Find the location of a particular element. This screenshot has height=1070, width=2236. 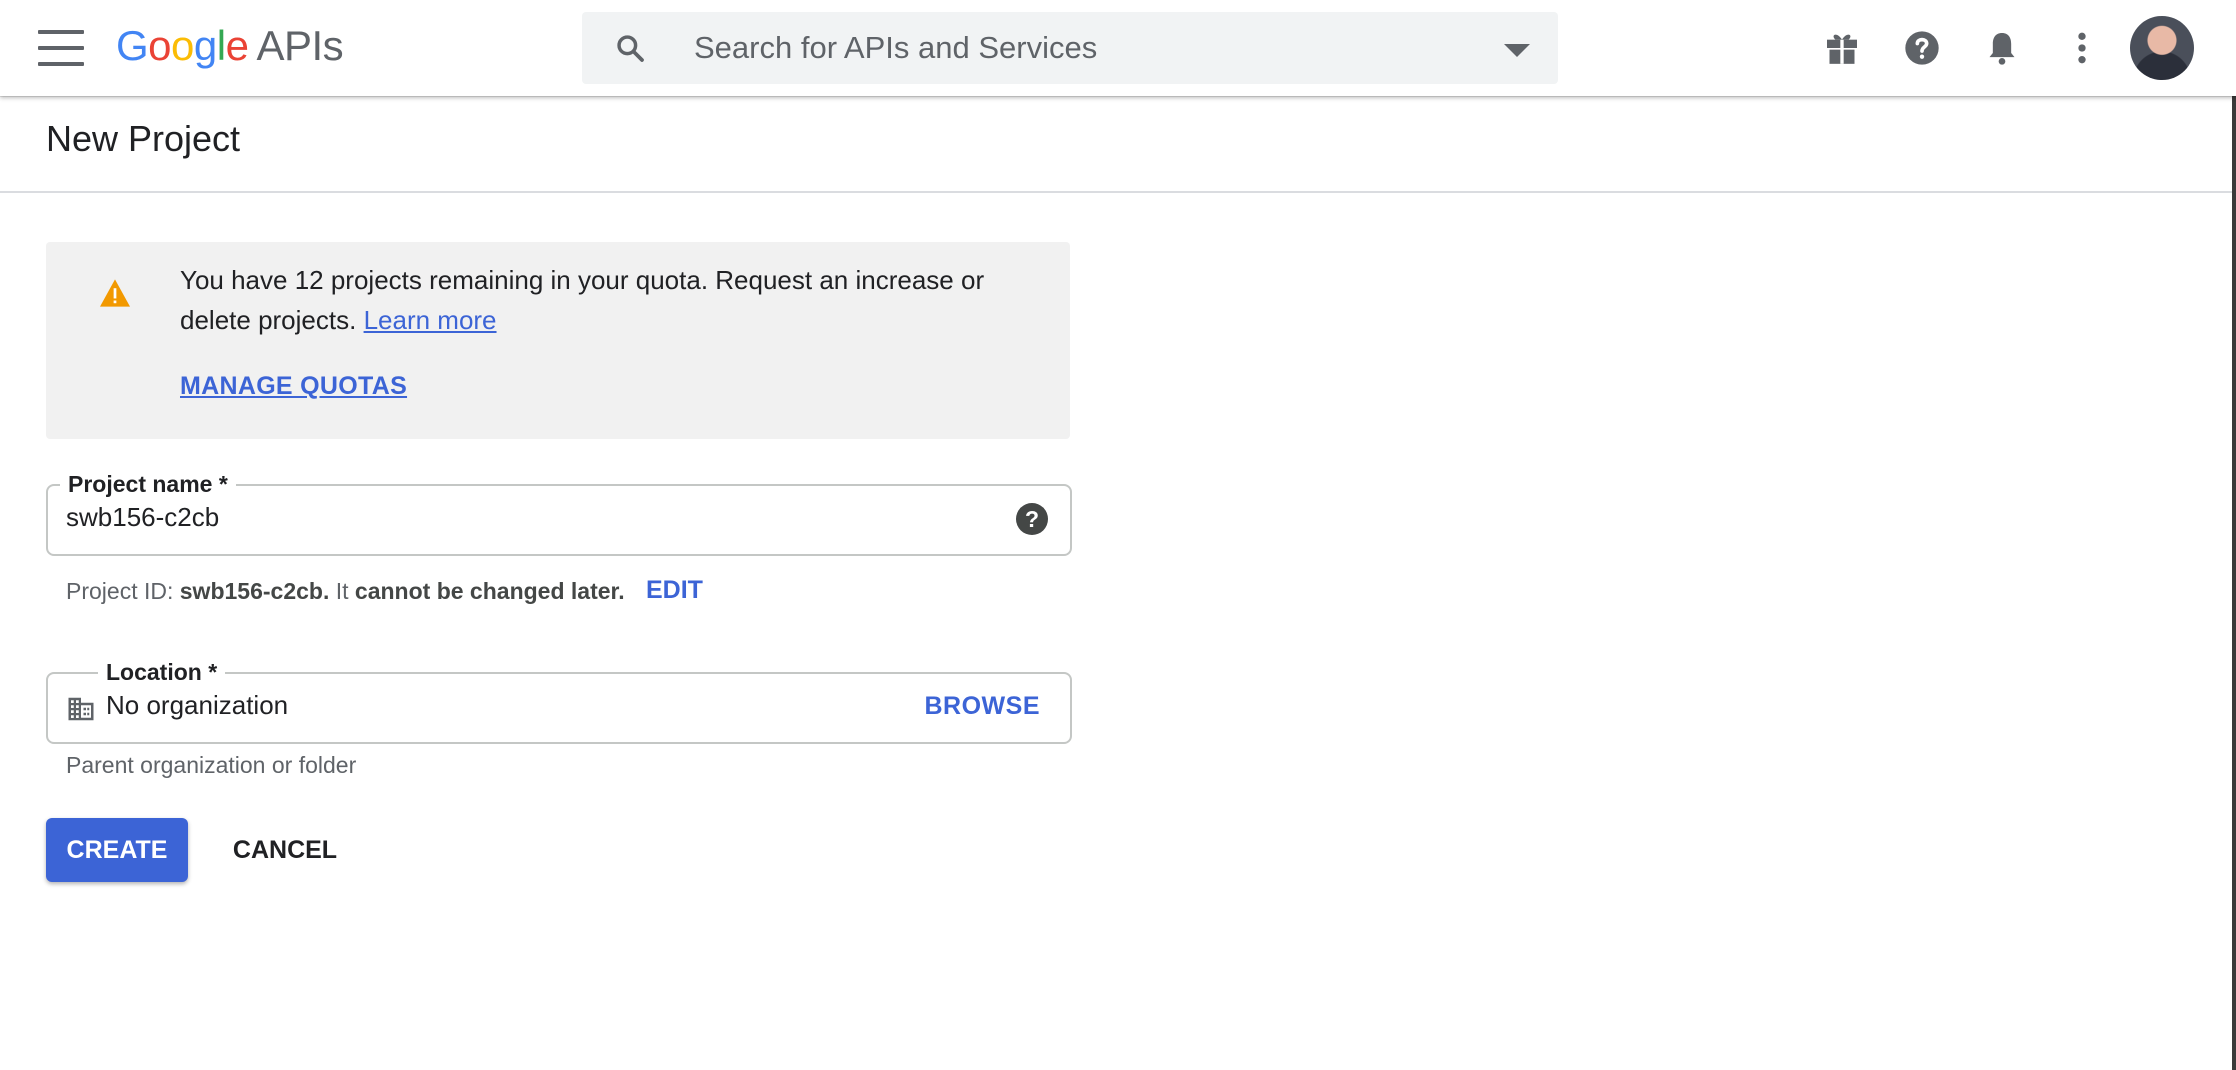

logo-apis-text: APIs is located at coordinates (300, 45).